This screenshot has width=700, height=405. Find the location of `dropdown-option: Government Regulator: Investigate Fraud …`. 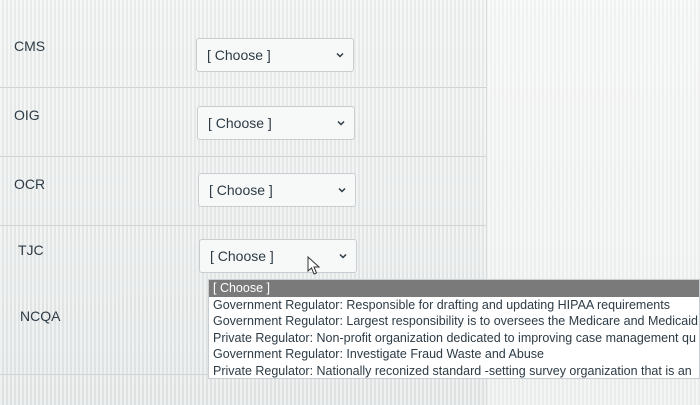

dropdown-option: Government Regulator: Investigate Fraud … is located at coordinates (454, 354).